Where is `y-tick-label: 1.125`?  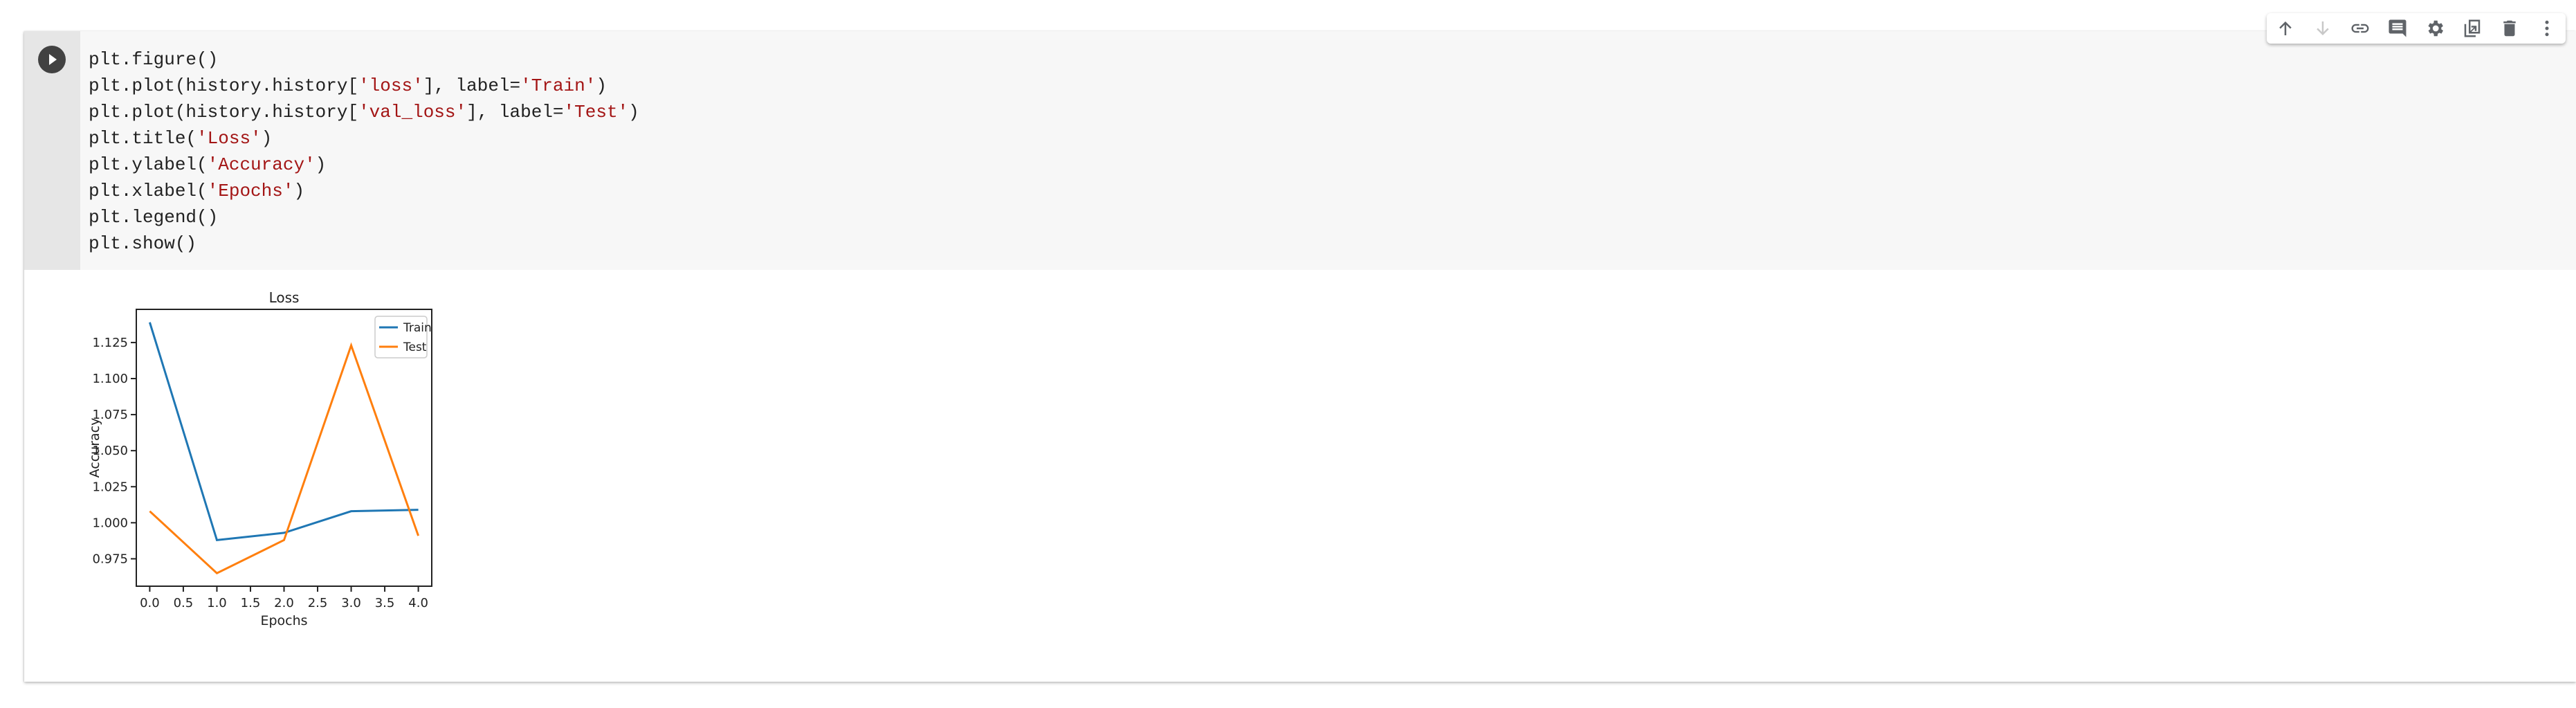
y-tick-label: 1.125 is located at coordinates (110, 343).